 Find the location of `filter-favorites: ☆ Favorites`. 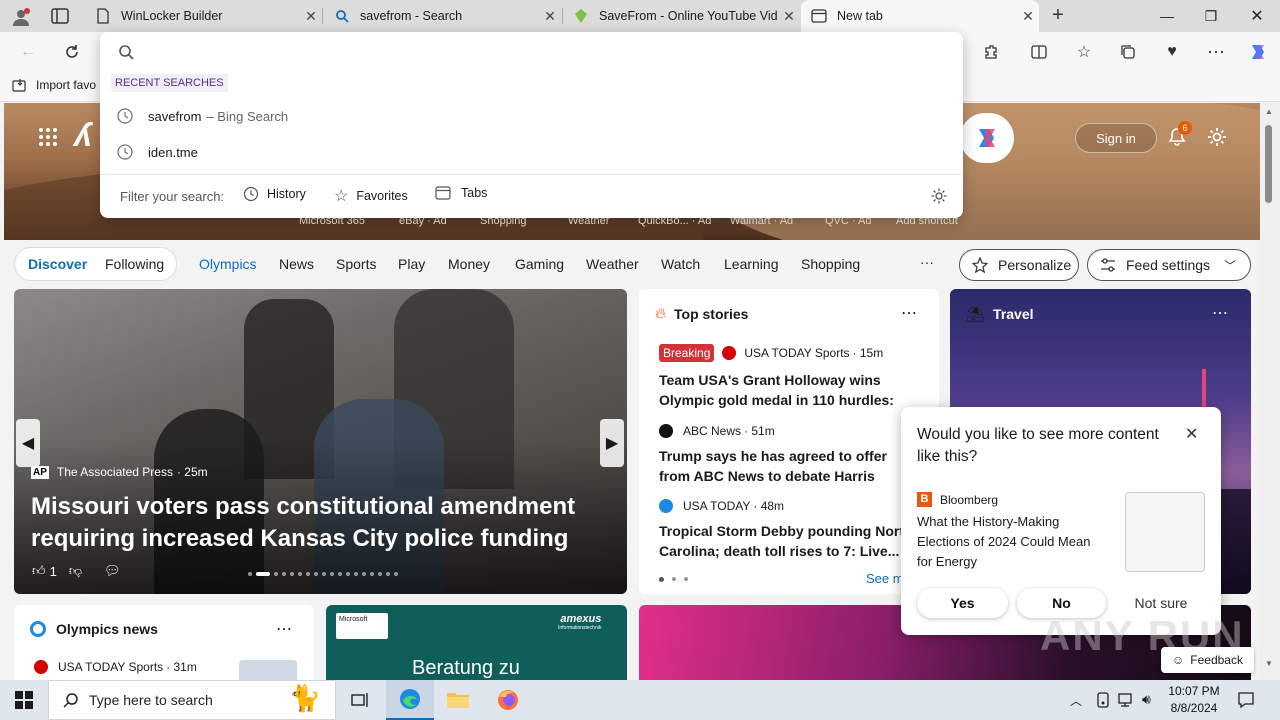

filter-favorites: ☆ Favorites is located at coordinates (371, 196).